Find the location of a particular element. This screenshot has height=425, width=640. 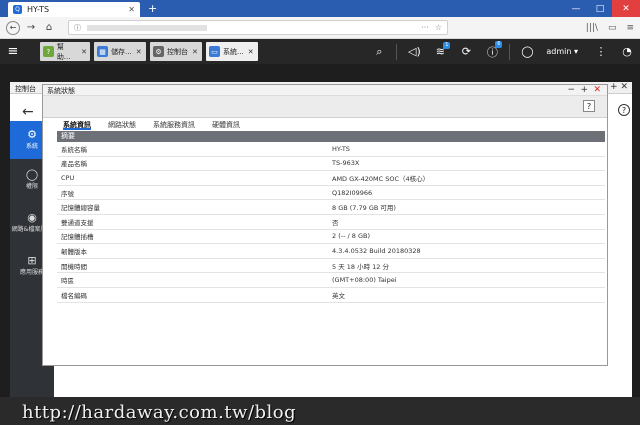

dashboard-icon: ◔ is located at coordinates (627, 51).